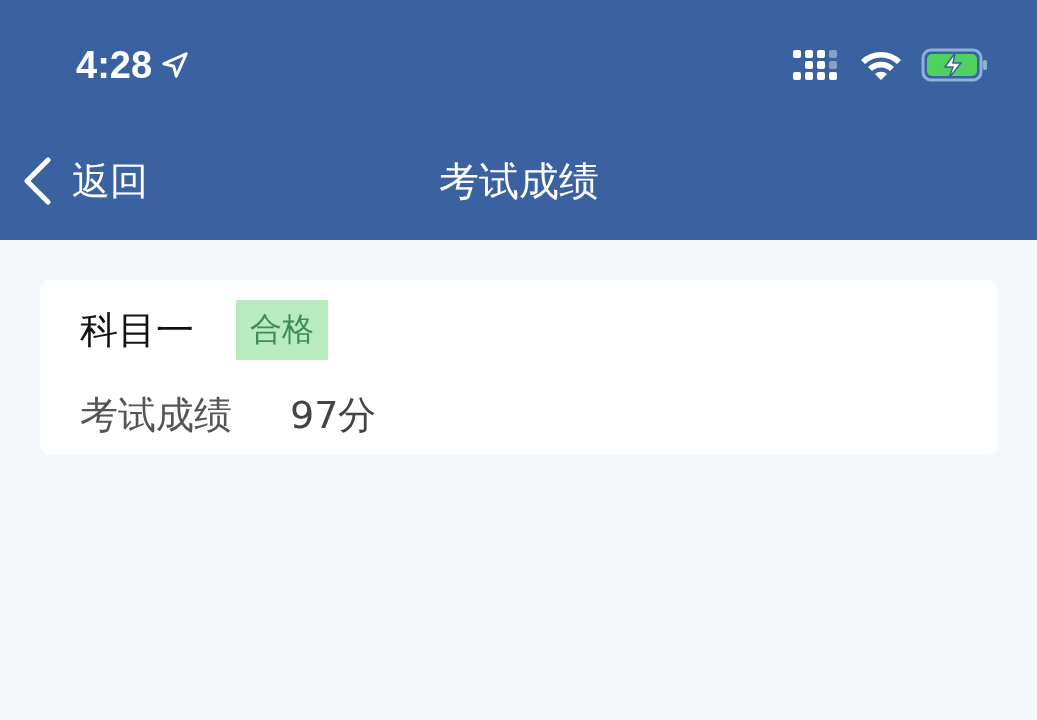 Image resolution: width=1037 pixels, height=720 pixels. What do you see at coordinates (114, 65) in the screenshot?
I see `status-time: 4:28` at bounding box center [114, 65].